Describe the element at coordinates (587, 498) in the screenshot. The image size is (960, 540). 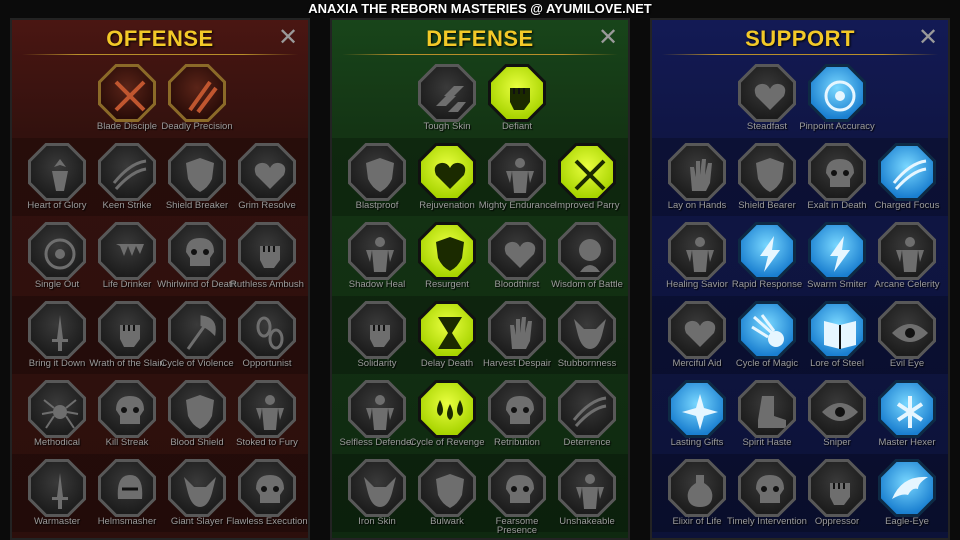
I see `defense-mastery-node: Unshakeable` at that location.